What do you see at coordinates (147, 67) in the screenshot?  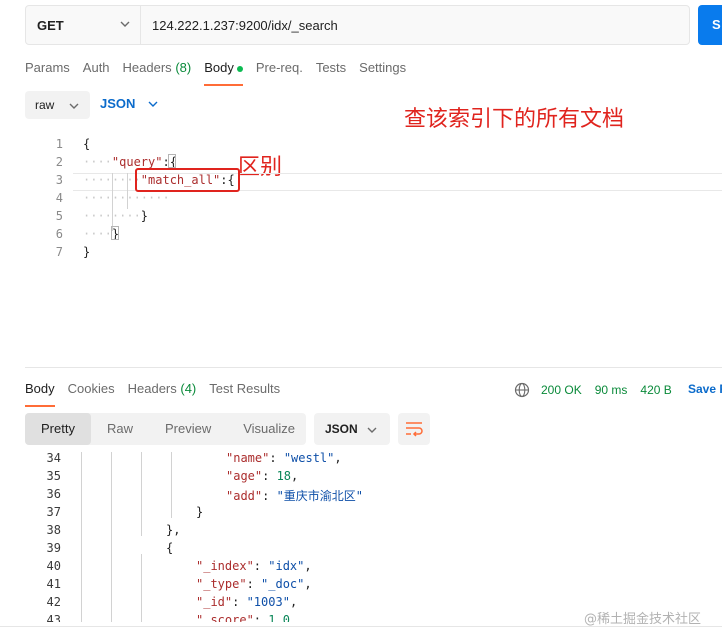 I see `tab-label: Headers` at bounding box center [147, 67].